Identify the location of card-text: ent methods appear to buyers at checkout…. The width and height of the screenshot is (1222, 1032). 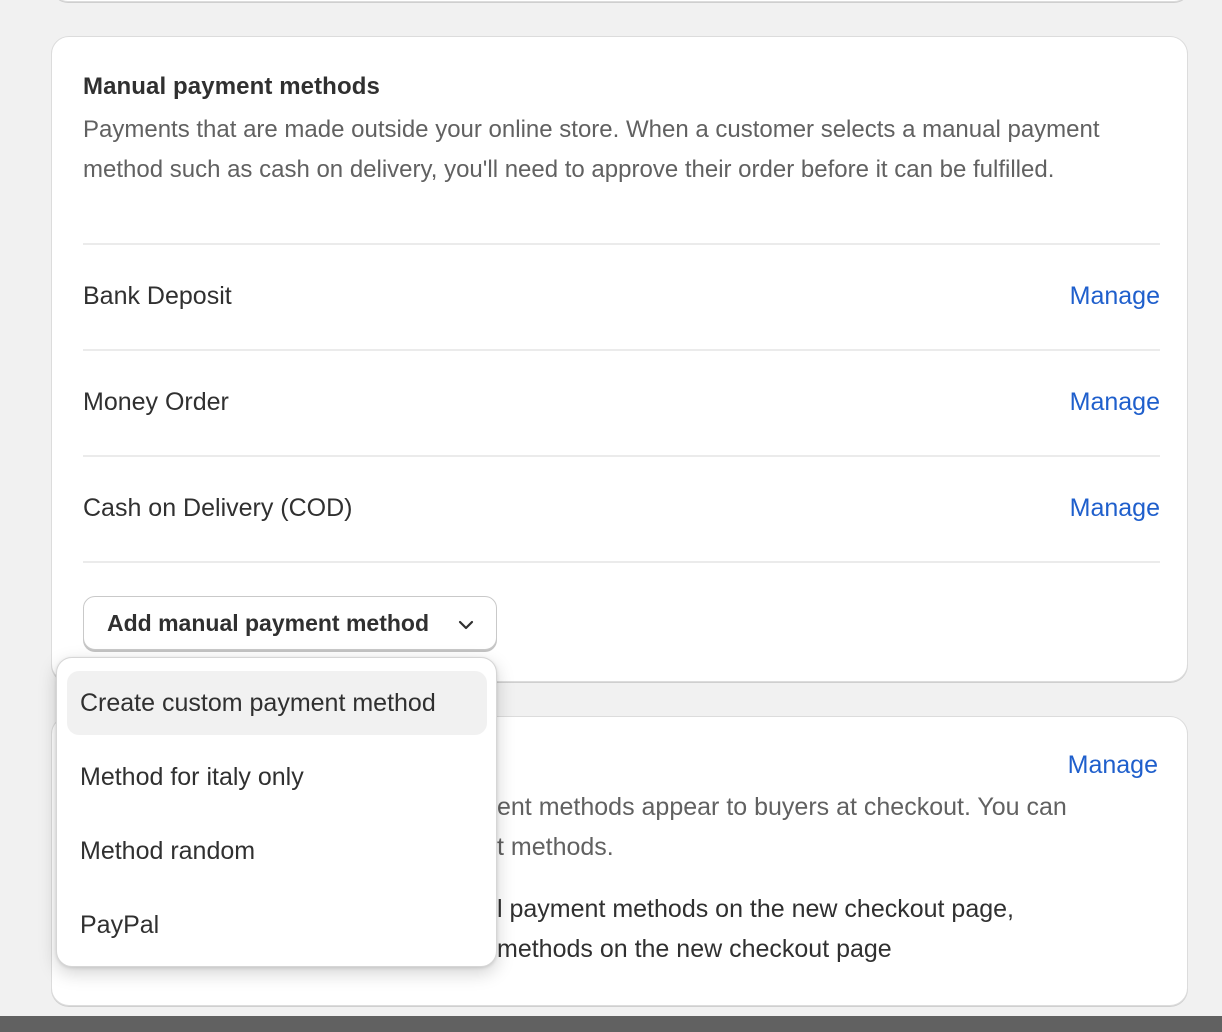
(782, 807).